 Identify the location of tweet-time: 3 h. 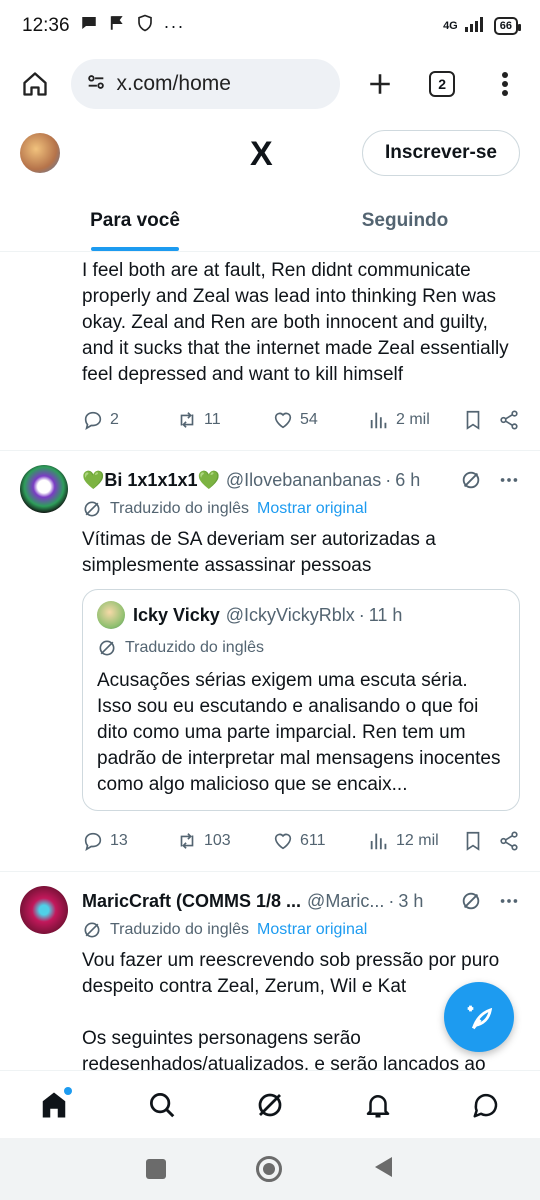
(410, 901).